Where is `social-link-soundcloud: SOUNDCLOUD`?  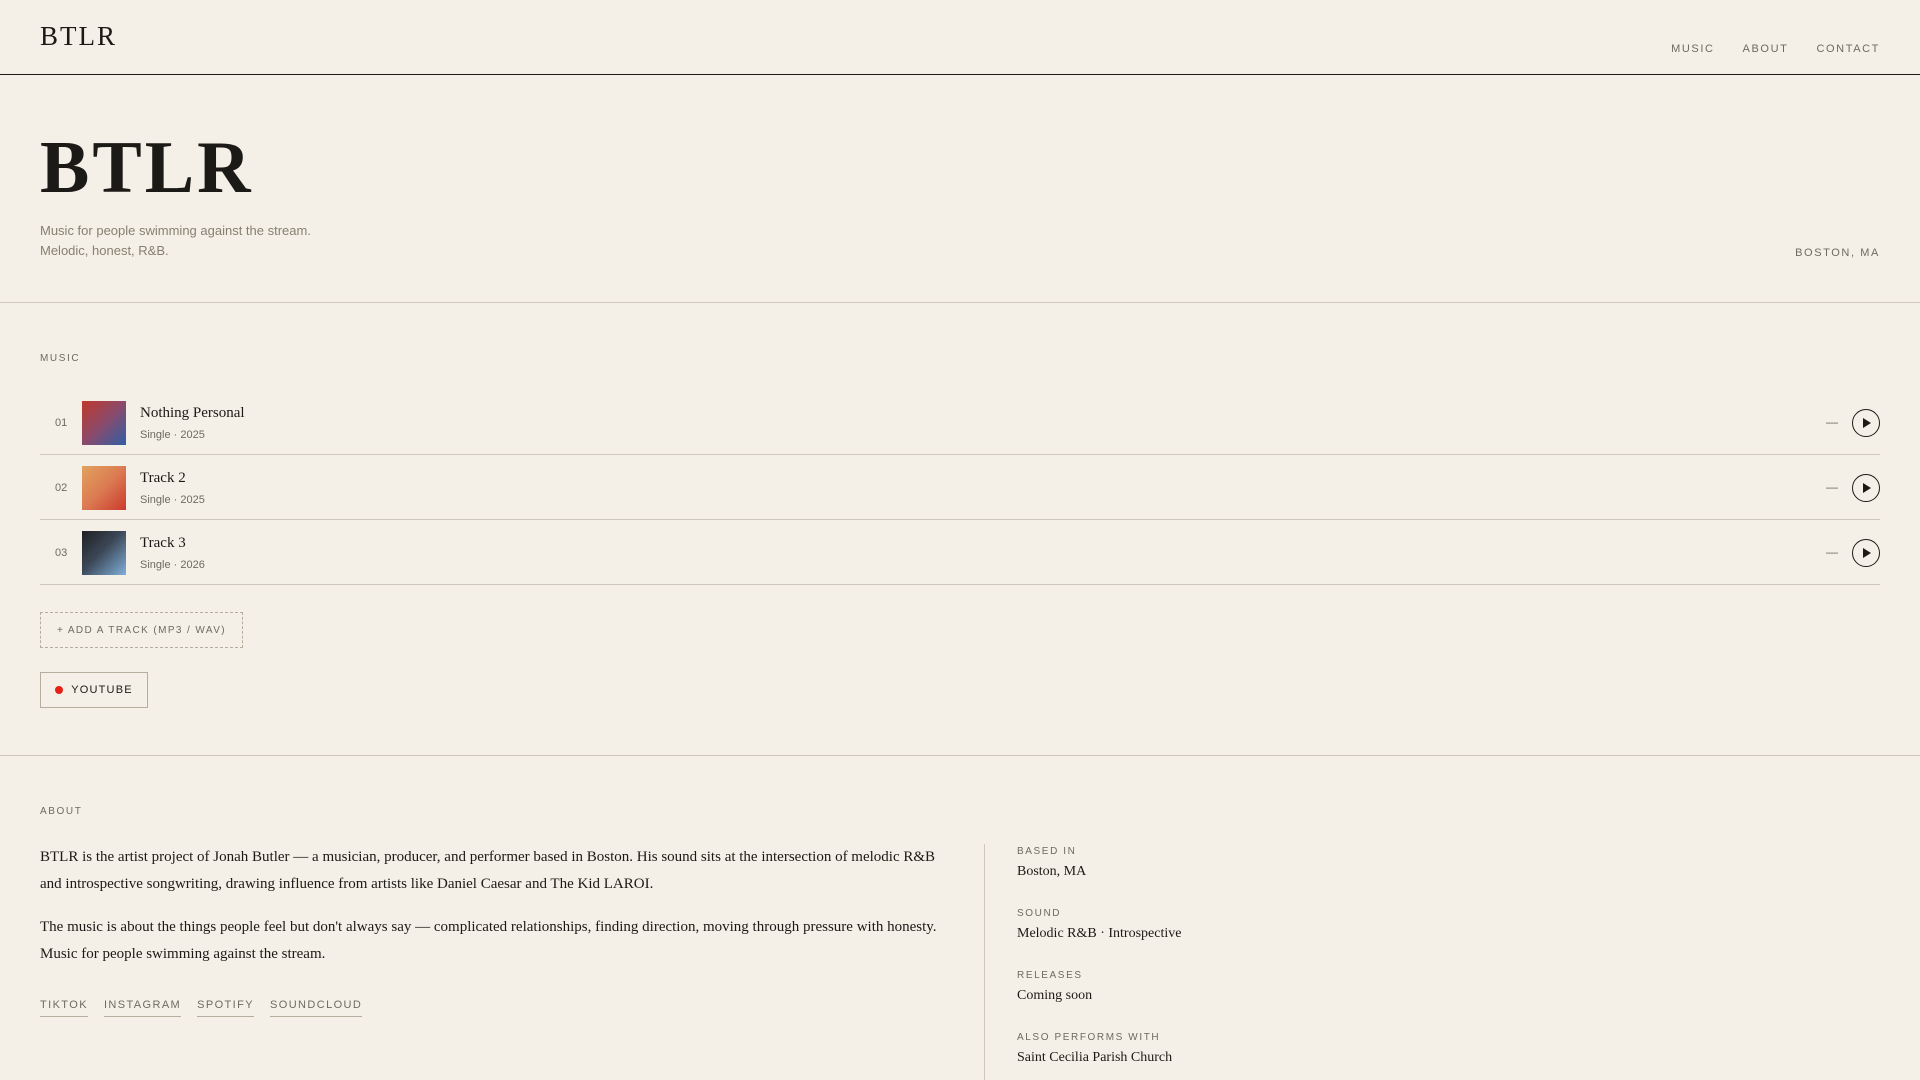 social-link-soundcloud: SOUNDCLOUD is located at coordinates (316, 1008).